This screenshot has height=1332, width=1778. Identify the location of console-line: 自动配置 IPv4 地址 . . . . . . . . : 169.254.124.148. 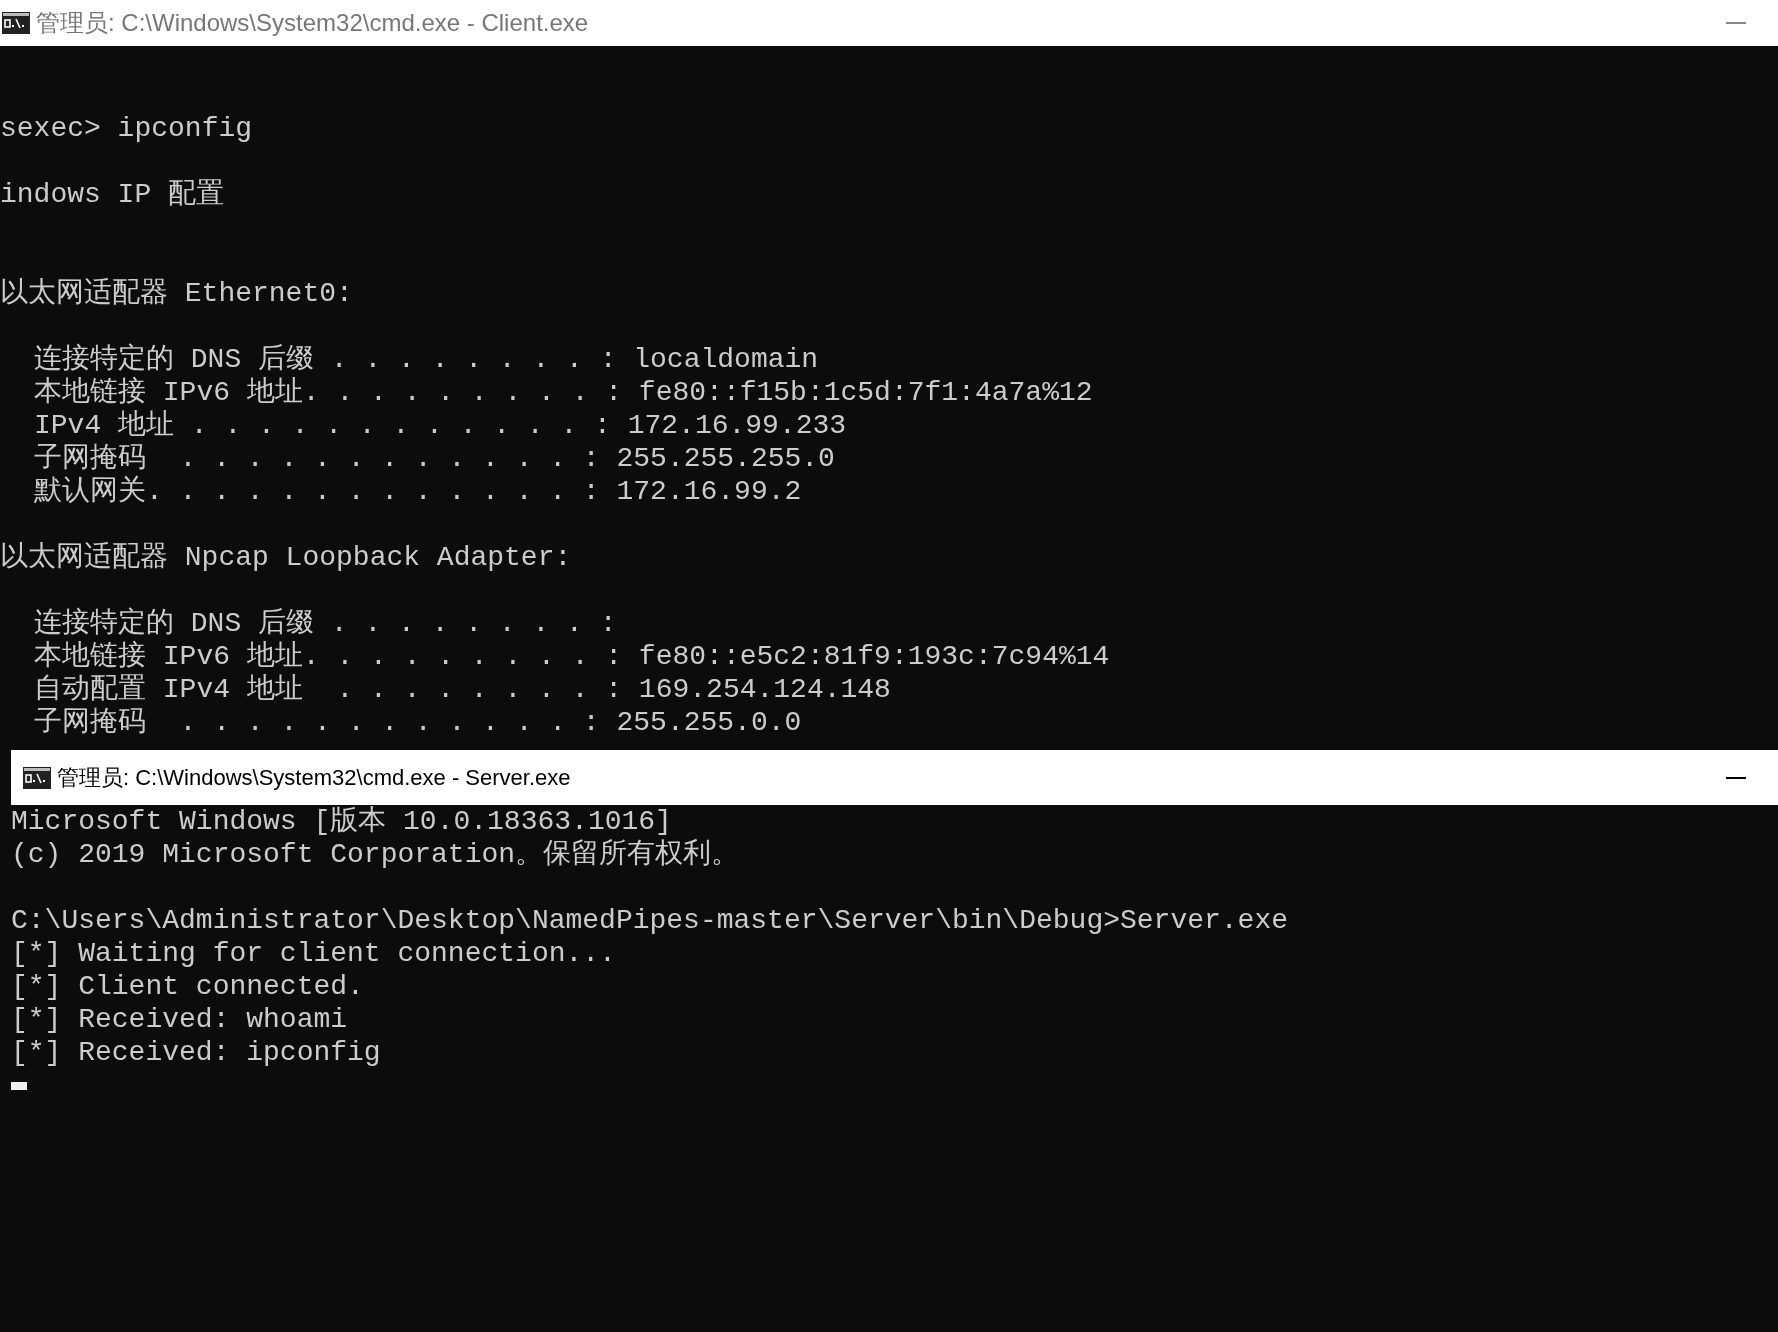
(462, 689).